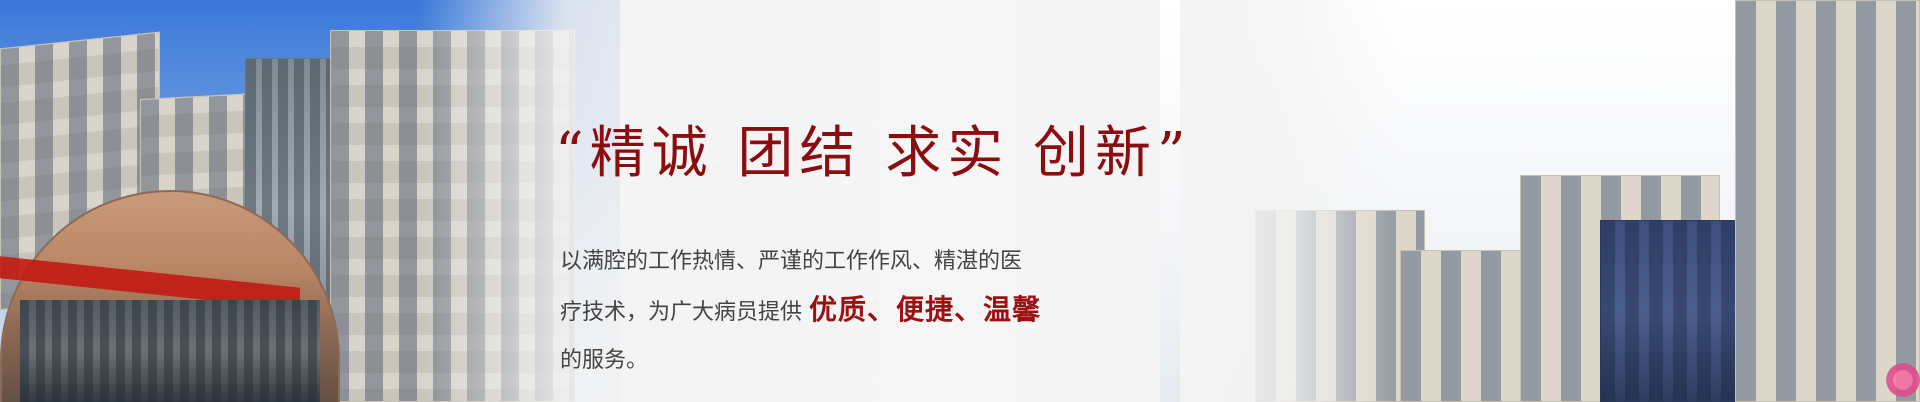 Image resolution: width=1920 pixels, height=402 pixels. What do you see at coordinates (684, 312) in the screenshot?
I see `description-line-2-prefix: 疗技术，为广大病员提供` at bounding box center [684, 312].